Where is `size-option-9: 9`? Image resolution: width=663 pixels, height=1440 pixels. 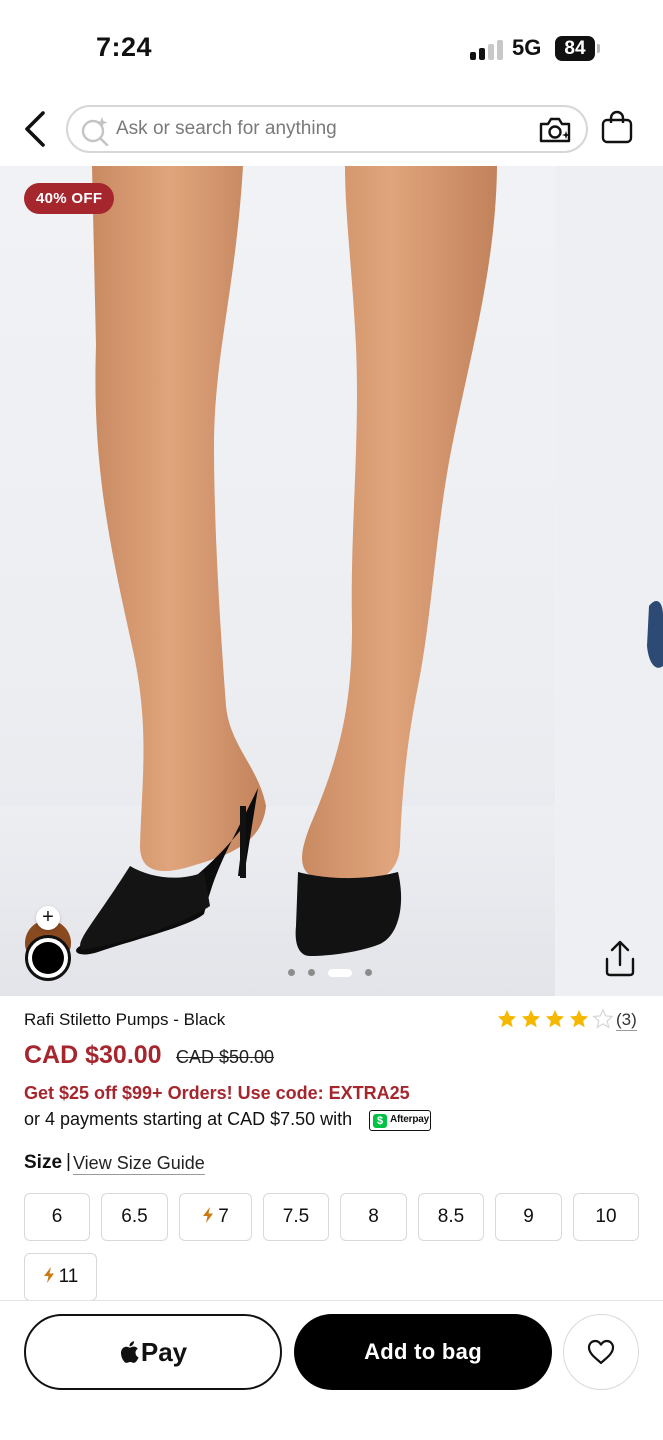 size-option-9: 9 is located at coordinates (528, 1217).